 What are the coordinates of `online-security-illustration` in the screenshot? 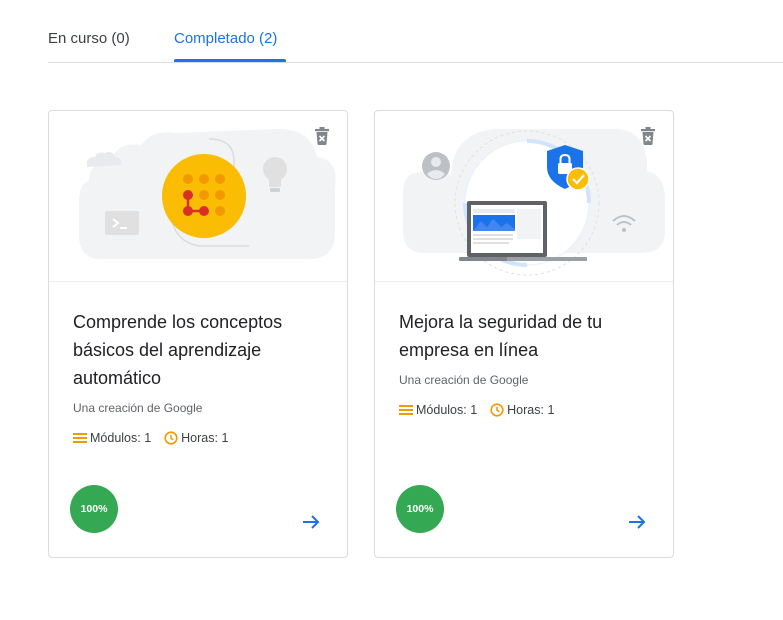 It's located at (524, 196).